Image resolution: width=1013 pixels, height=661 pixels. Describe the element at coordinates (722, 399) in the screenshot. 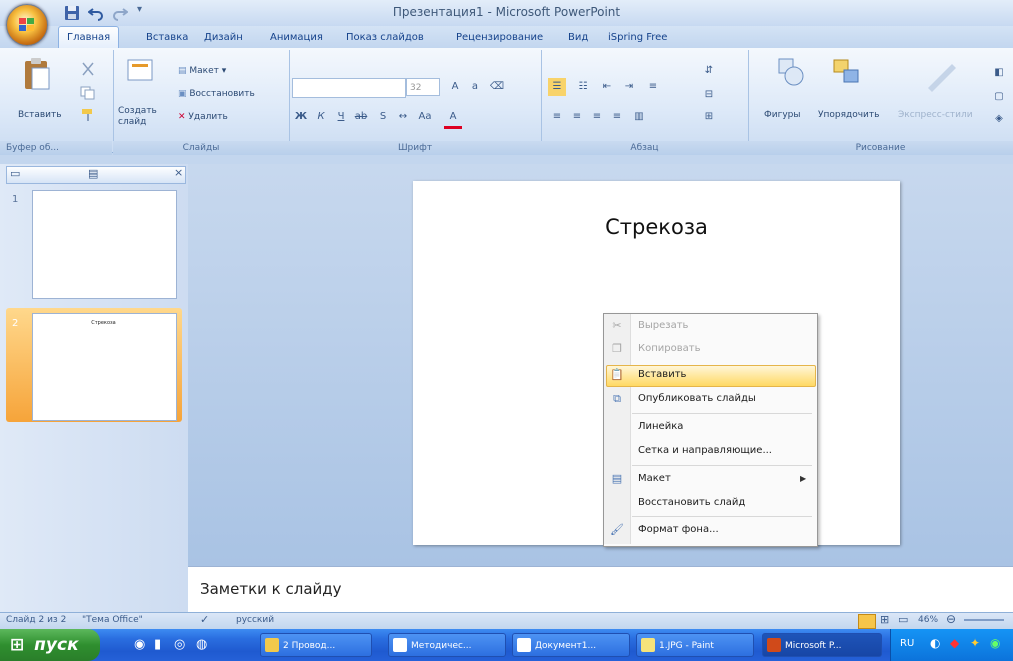

I see `menu-item-publish: Опубликовать слайды` at that location.